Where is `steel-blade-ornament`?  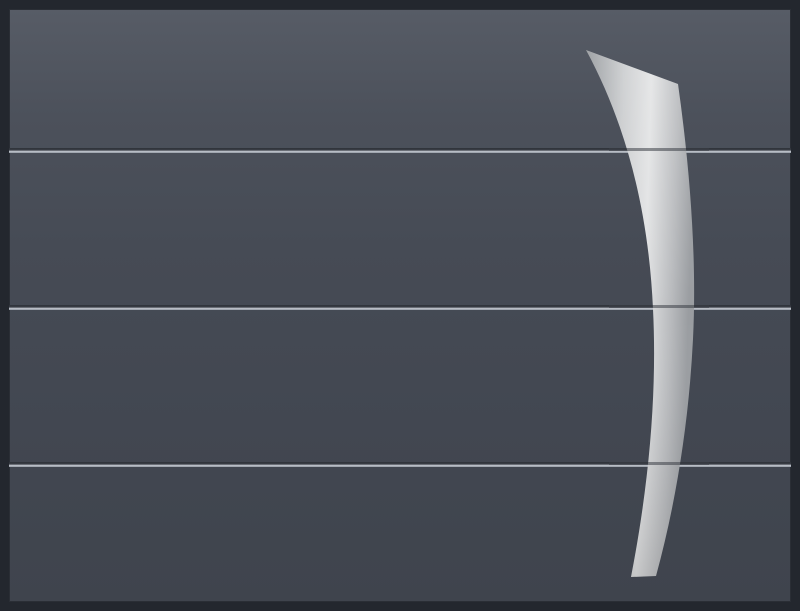 steel-blade-ornament is located at coordinates (647, 313).